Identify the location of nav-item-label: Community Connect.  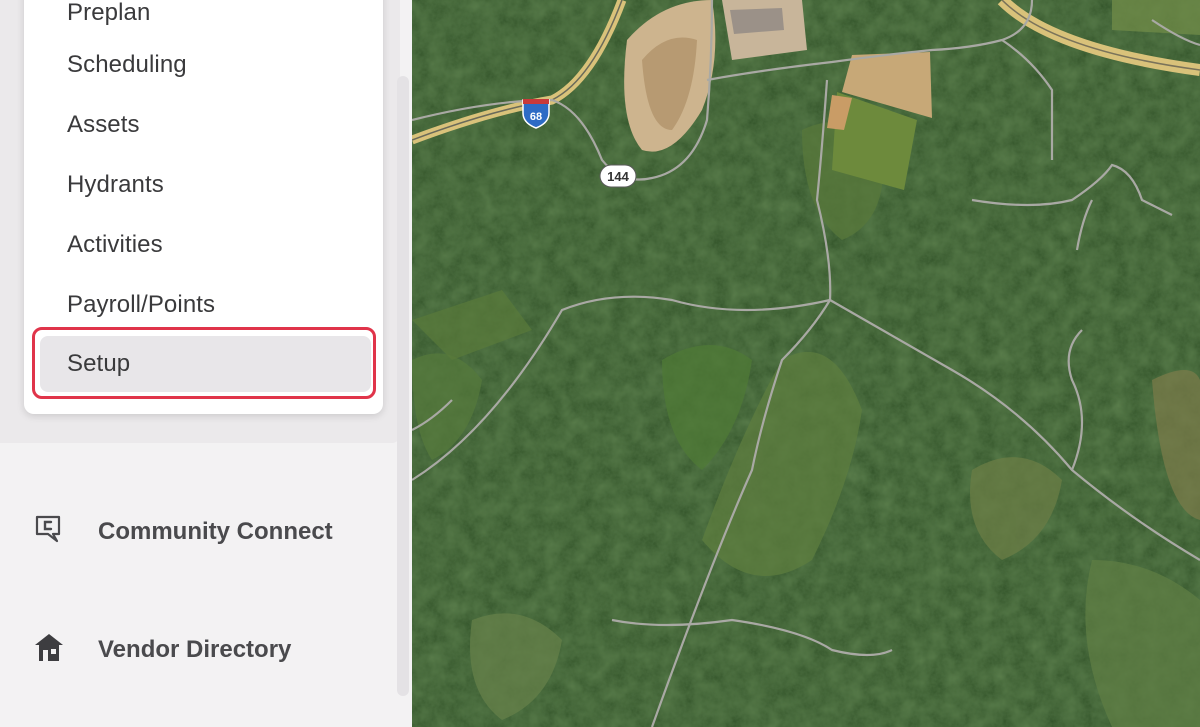
(215, 531).